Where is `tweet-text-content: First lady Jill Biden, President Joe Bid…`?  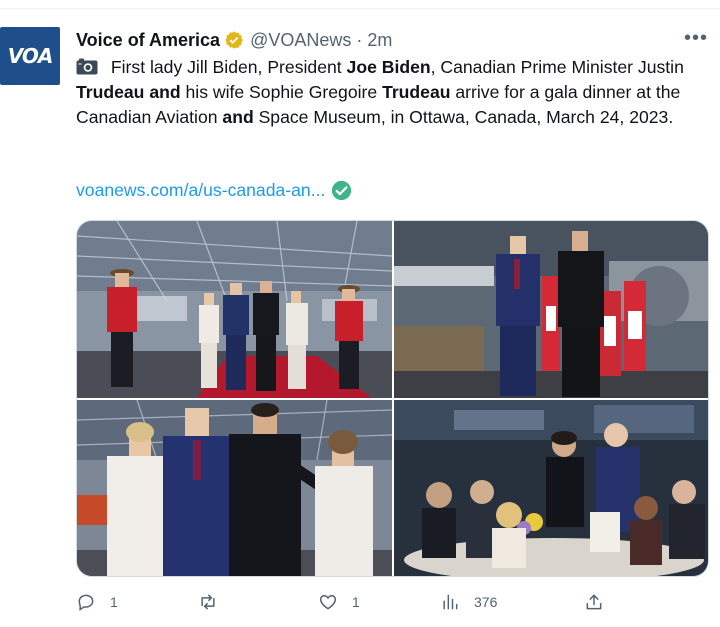
tweet-text-content: First lady Jill Biden, President Joe Bid… is located at coordinates (380, 92).